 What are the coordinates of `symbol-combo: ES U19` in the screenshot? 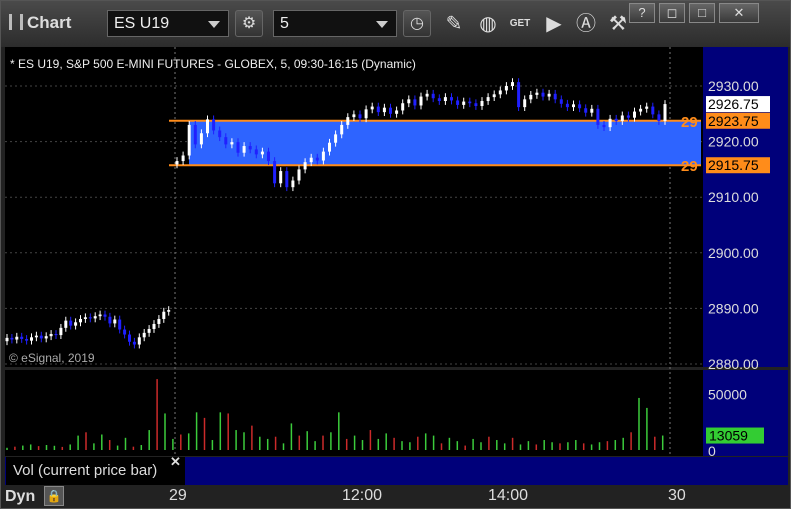 It's located at (168, 23).